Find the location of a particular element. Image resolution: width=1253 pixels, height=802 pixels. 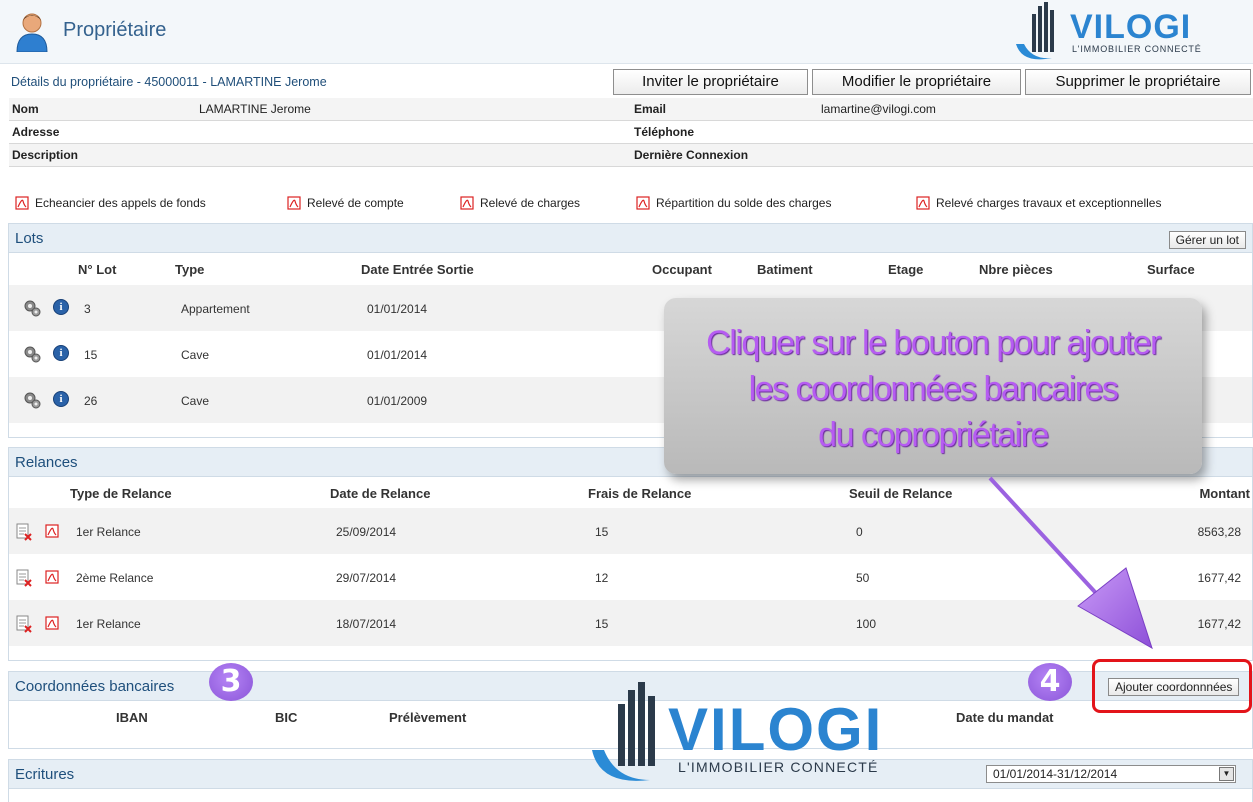

relance-seuil: 0 is located at coordinates (859, 532).